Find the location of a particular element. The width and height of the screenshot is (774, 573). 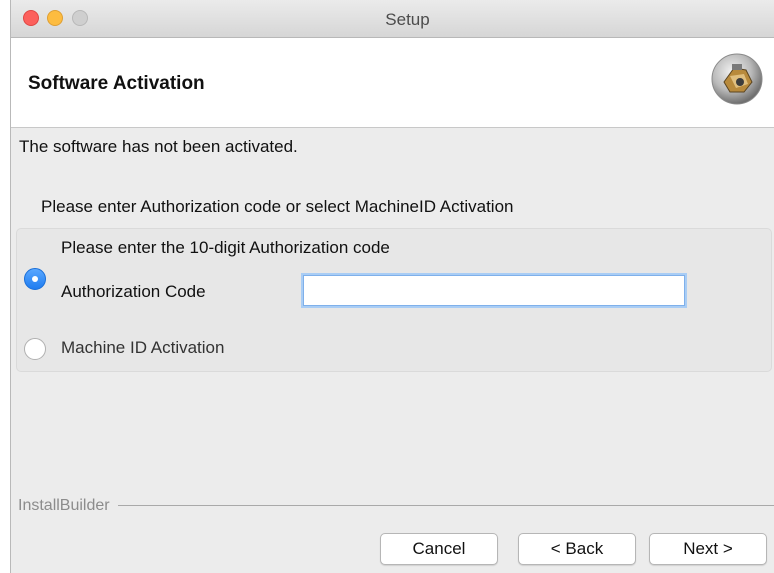

window-title: Setup is located at coordinates (407, 19).